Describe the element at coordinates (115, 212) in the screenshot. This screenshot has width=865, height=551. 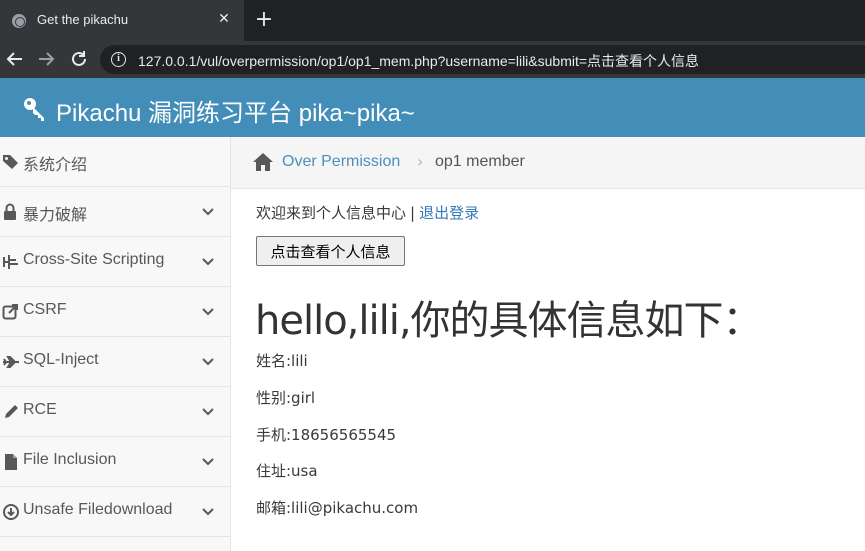
I see `sidebar-item-brute-force: 暴力破解` at that location.